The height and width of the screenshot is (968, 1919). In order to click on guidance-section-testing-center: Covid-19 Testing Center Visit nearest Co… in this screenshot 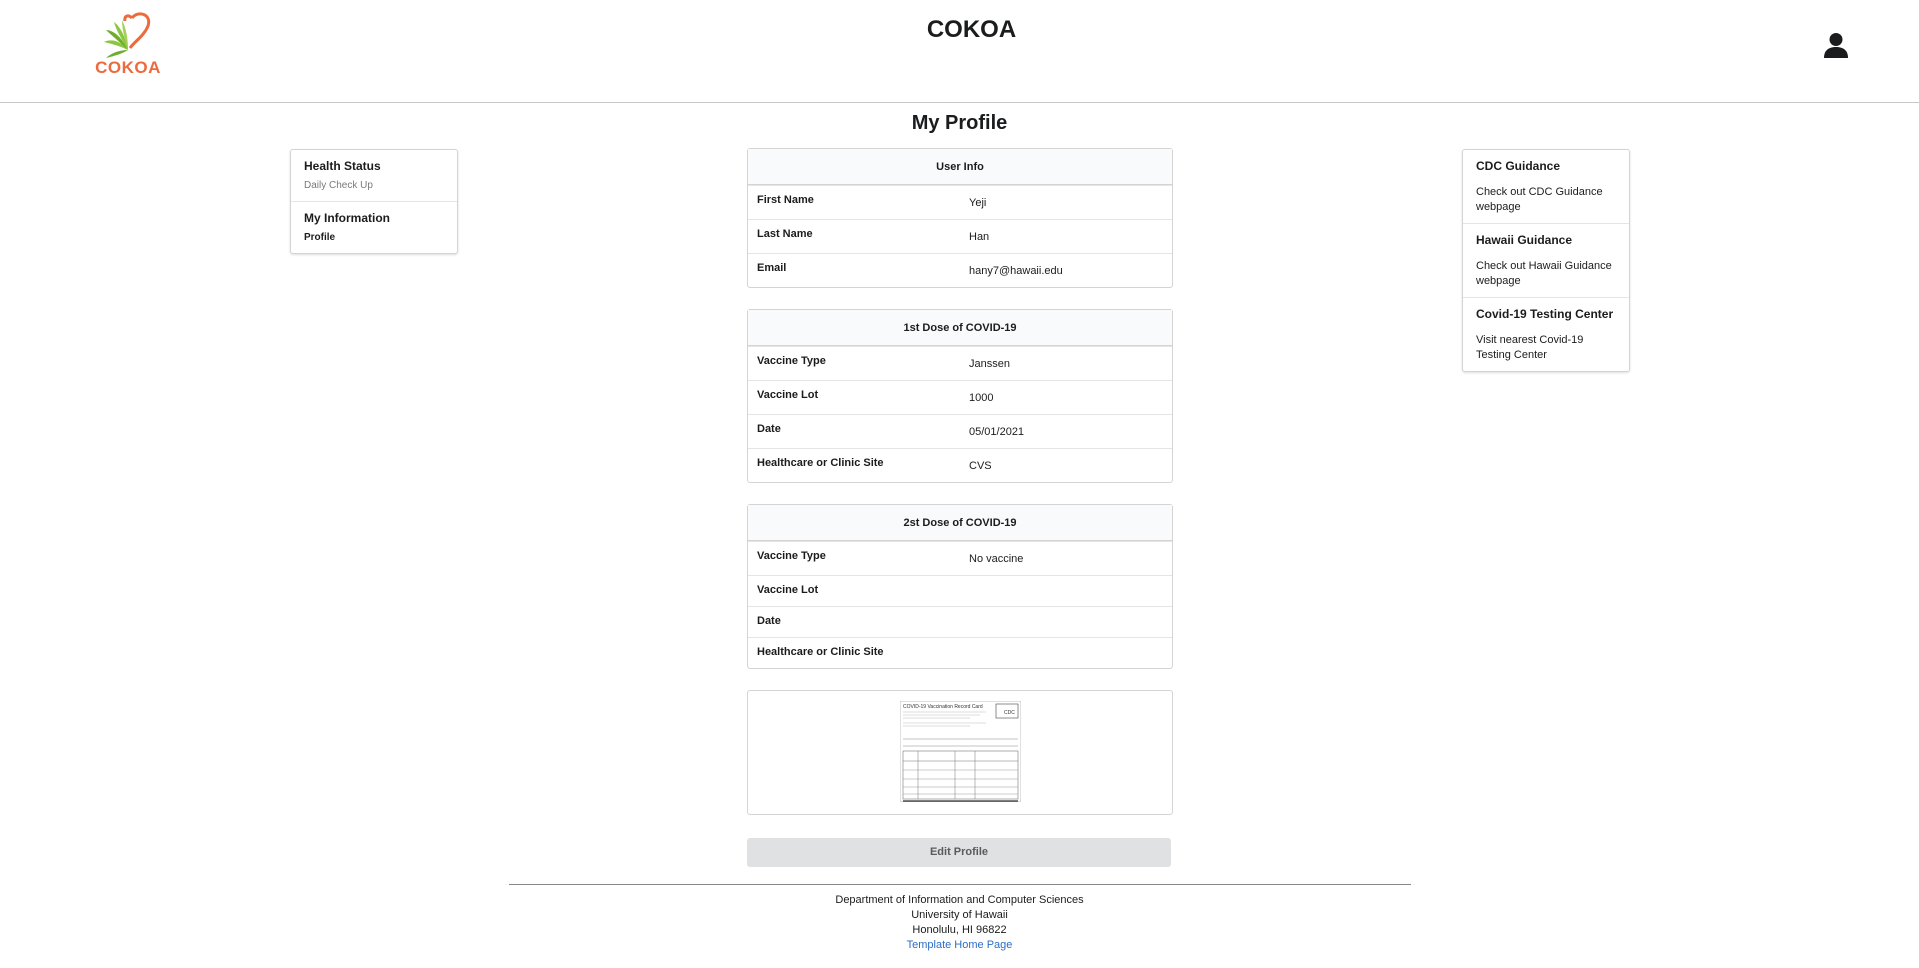, I will do `click(1546, 334)`.